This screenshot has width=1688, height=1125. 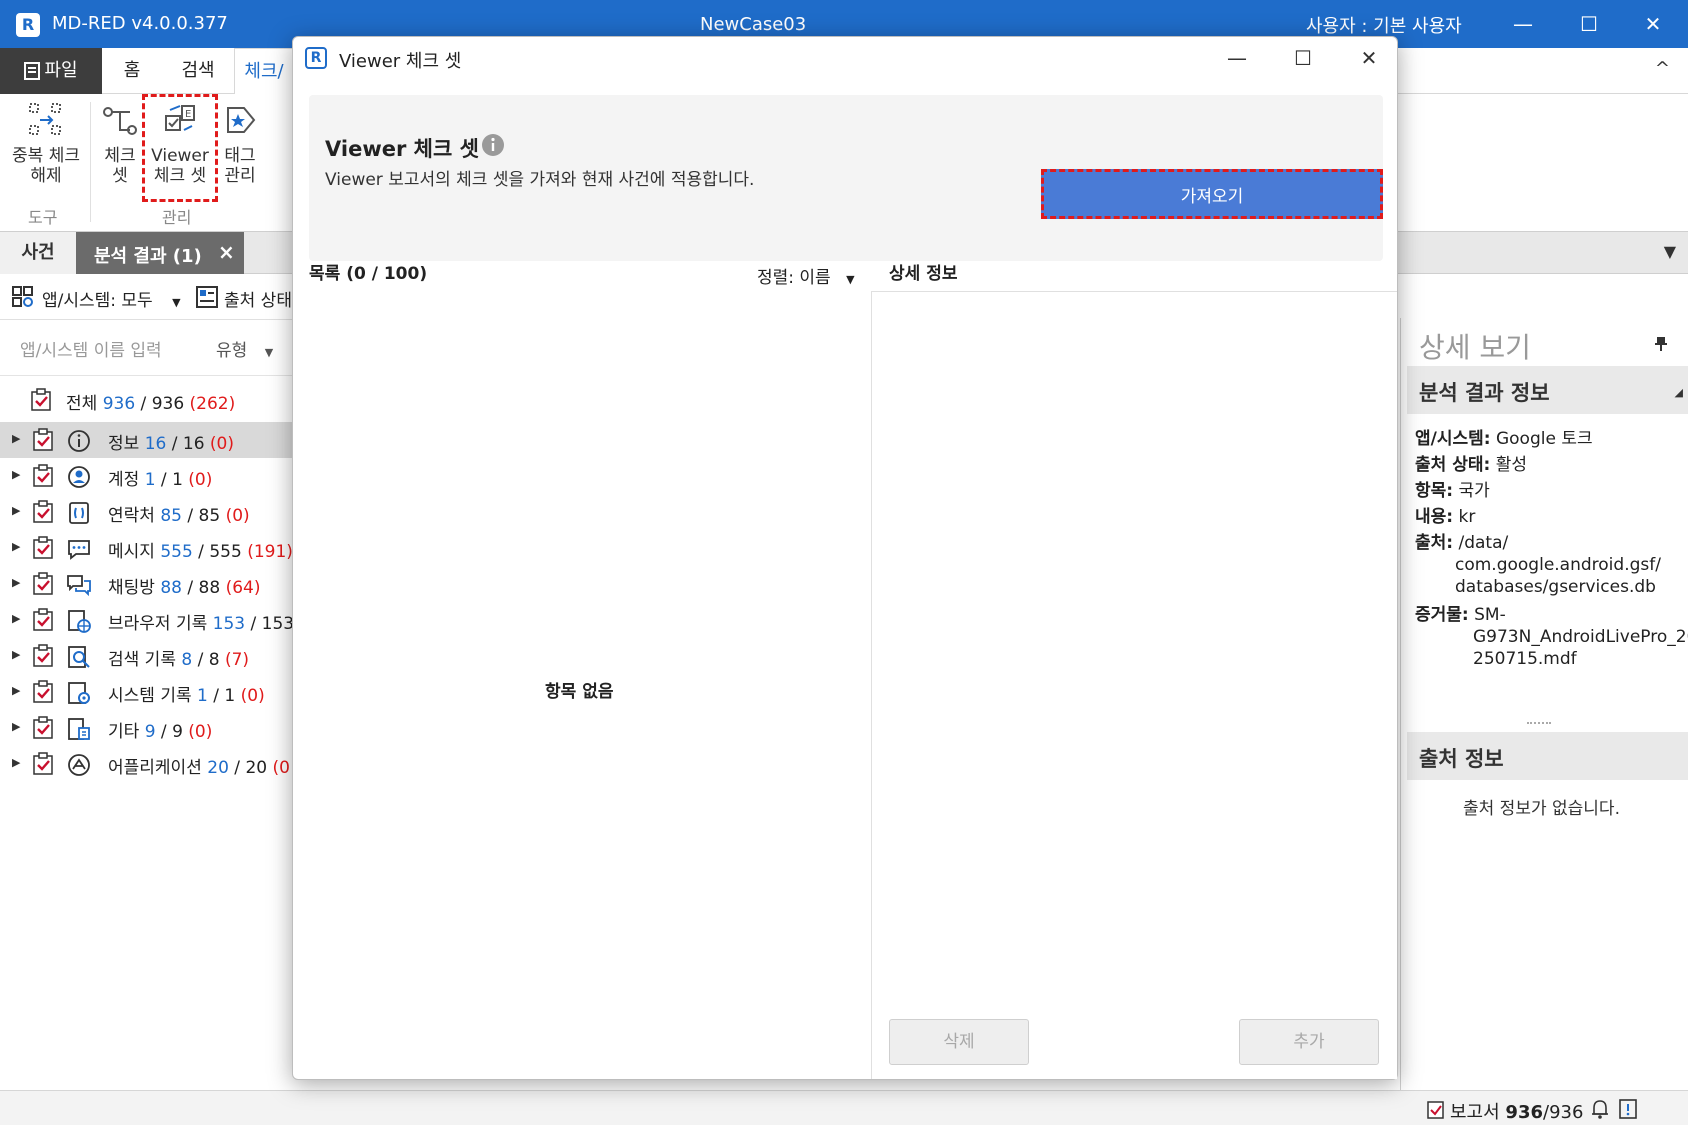 I want to click on file-icon, so click(x=32, y=71).